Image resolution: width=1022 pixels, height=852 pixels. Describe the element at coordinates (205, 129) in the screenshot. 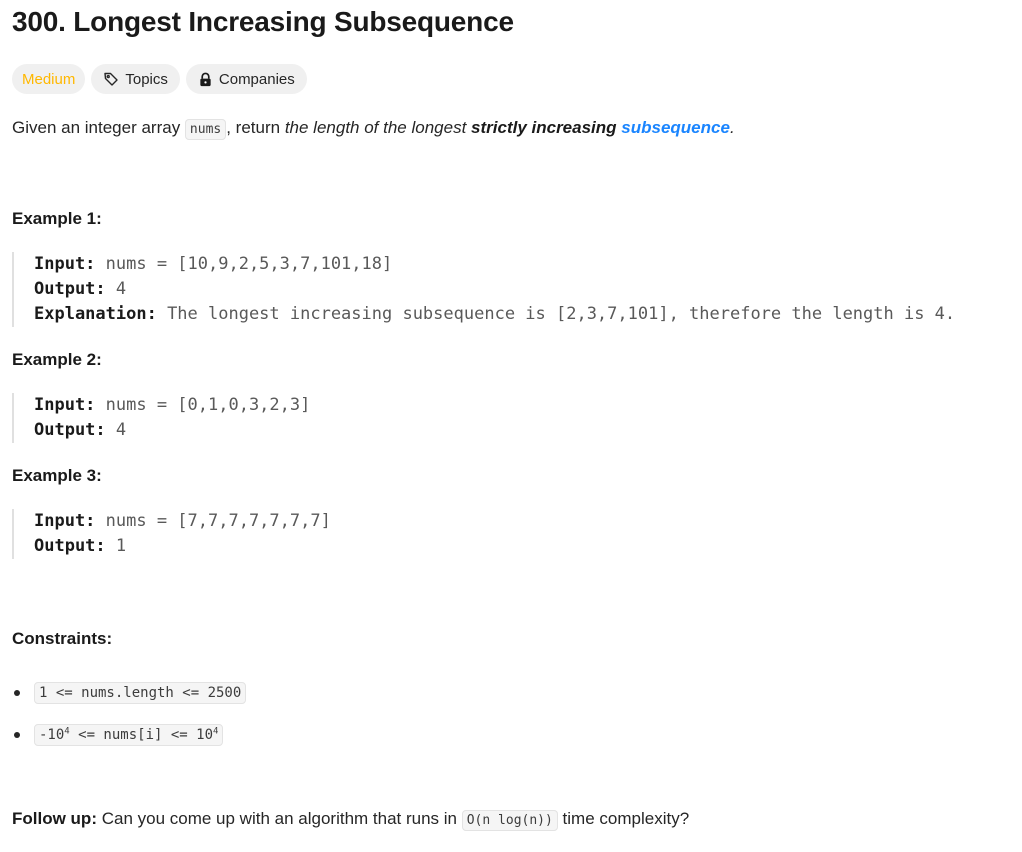

I see `nums-code: nums` at that location.